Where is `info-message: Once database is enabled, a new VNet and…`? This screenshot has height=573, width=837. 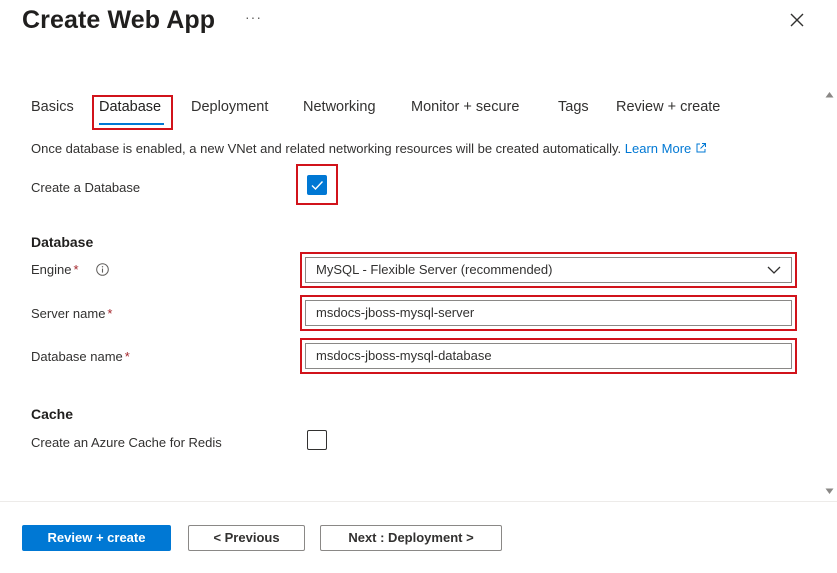
info-message: Once database is enabled, a new VNet and… is located at coordinates (326, 148).